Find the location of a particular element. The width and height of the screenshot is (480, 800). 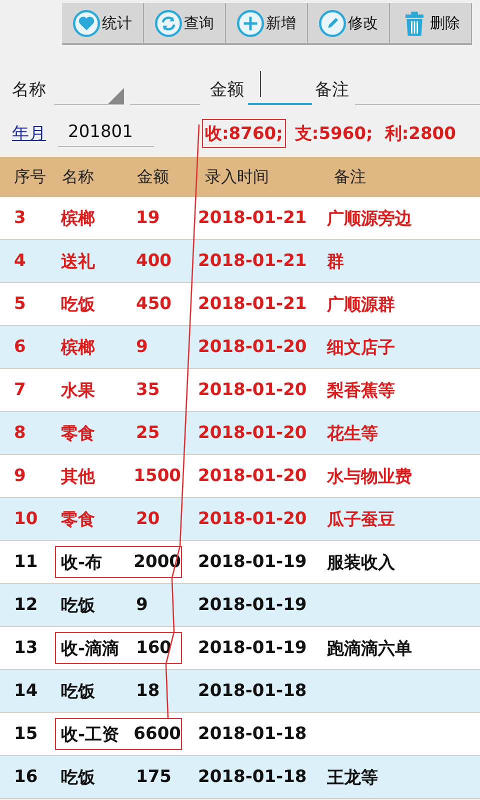

table-cell-text: 送礼 is located at coordinates (78, 261).